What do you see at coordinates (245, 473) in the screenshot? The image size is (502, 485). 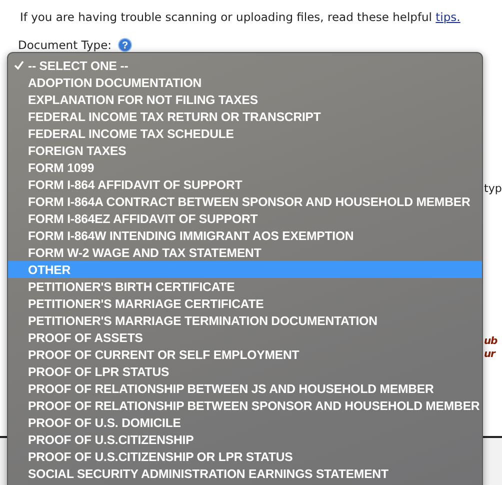 I see `dropdown-option: SOCIAL SECURITY ADMINISTRATION EARNINGS STATEMENT` at bounding box center [245, 473].